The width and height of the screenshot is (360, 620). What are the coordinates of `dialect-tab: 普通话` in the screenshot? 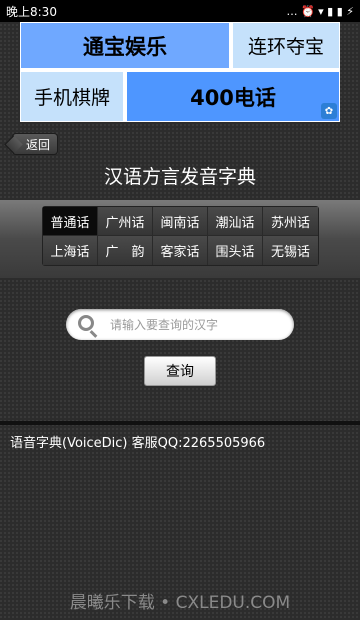 It's located at (70, 221).